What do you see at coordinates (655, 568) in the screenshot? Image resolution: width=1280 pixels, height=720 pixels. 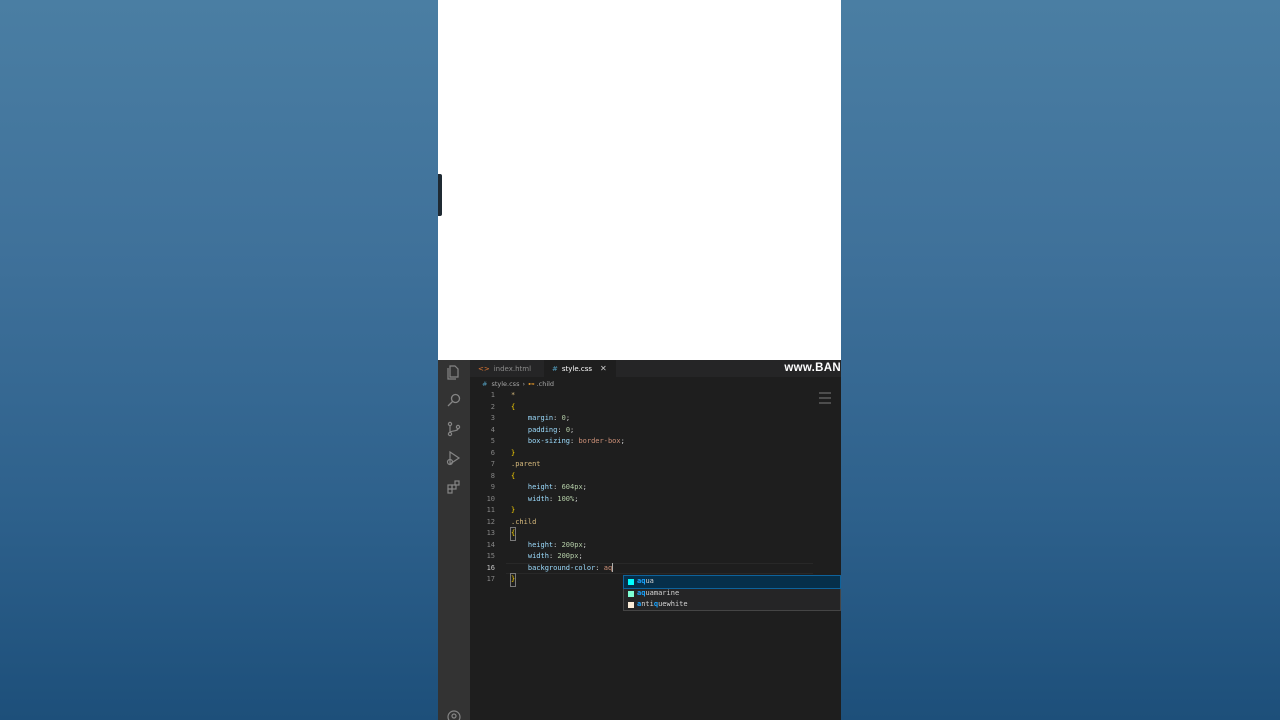 I see `code-line-current: 16 background-color: aq` at bounding box center [655, 568].